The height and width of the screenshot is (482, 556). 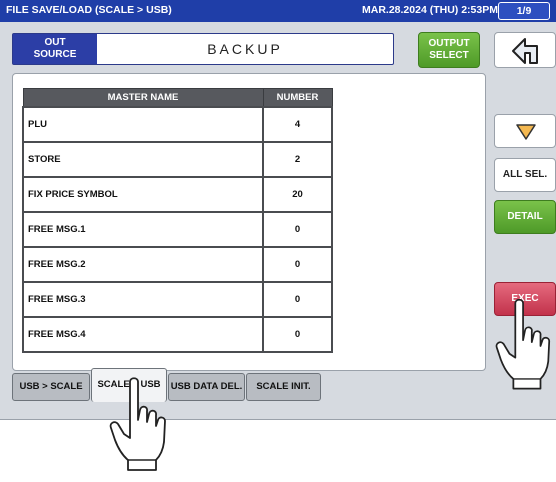 I want to click on back-button, so click(x=525, y=50).